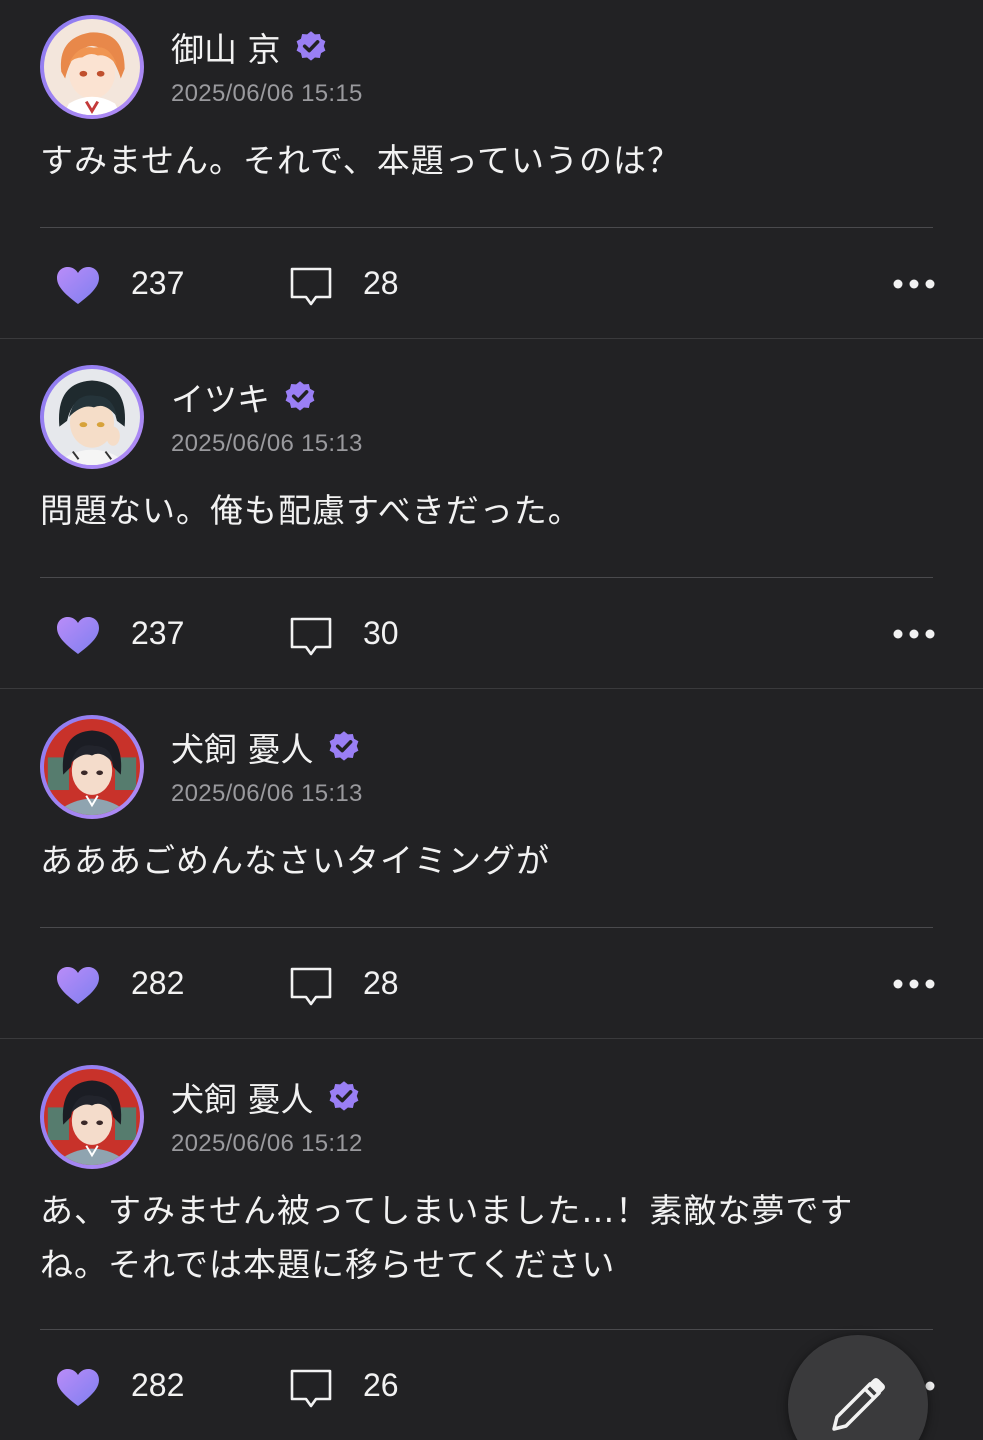 This screenshot has height=1440, width=983. Describe the element at coordinates (267, 1143) in the screenshot. I see `post-timestamp: 2025/06/06 15:12` at that location.